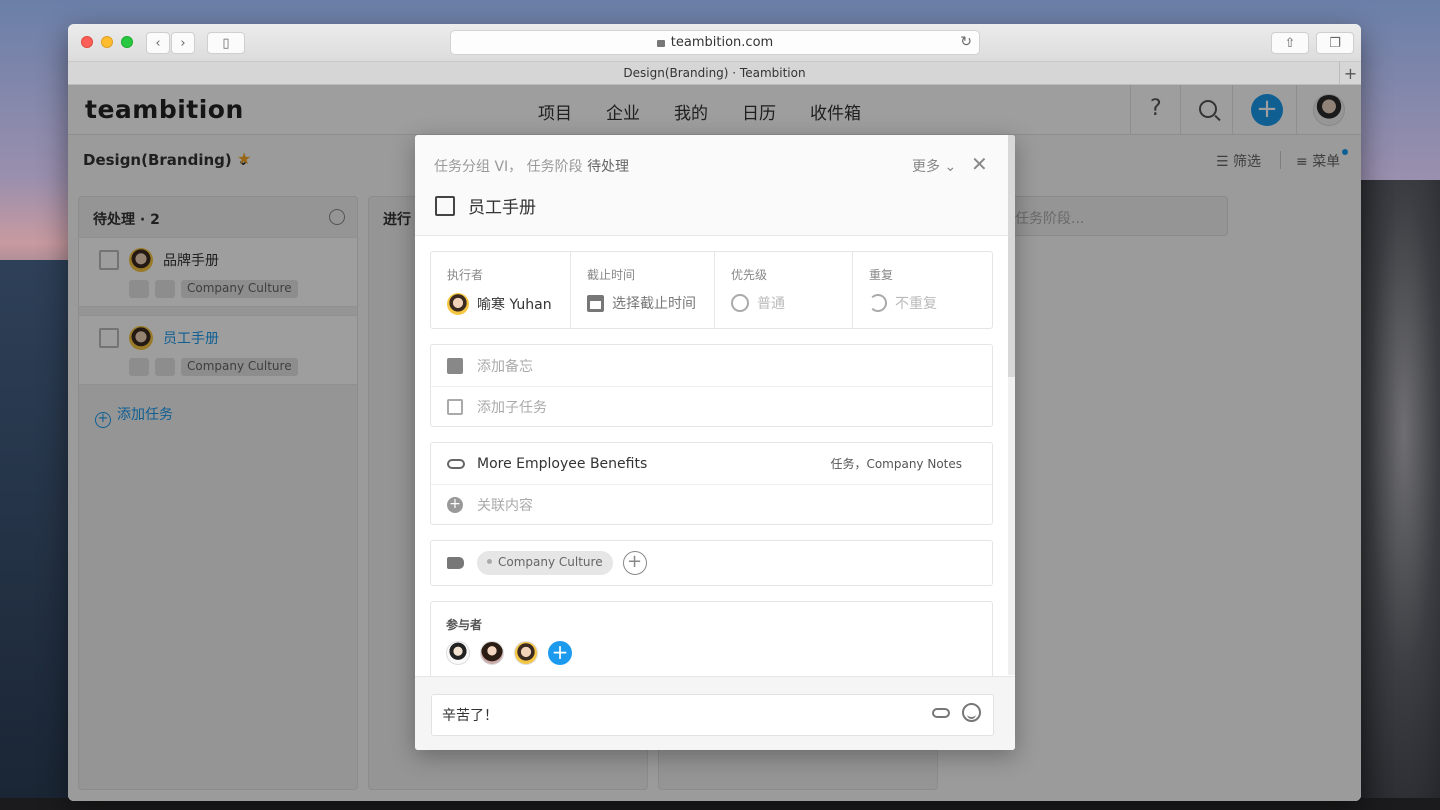  I want to click on tag-pill: Company Culture, so click(545, 563).